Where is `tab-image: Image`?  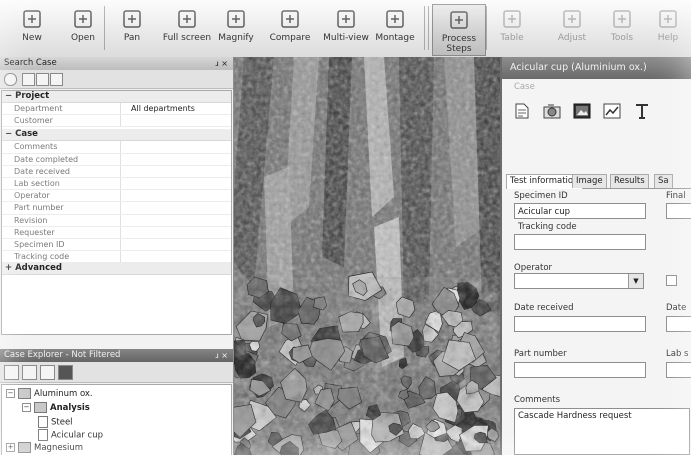
tab-image: Image is located at coordinates (589, 181).